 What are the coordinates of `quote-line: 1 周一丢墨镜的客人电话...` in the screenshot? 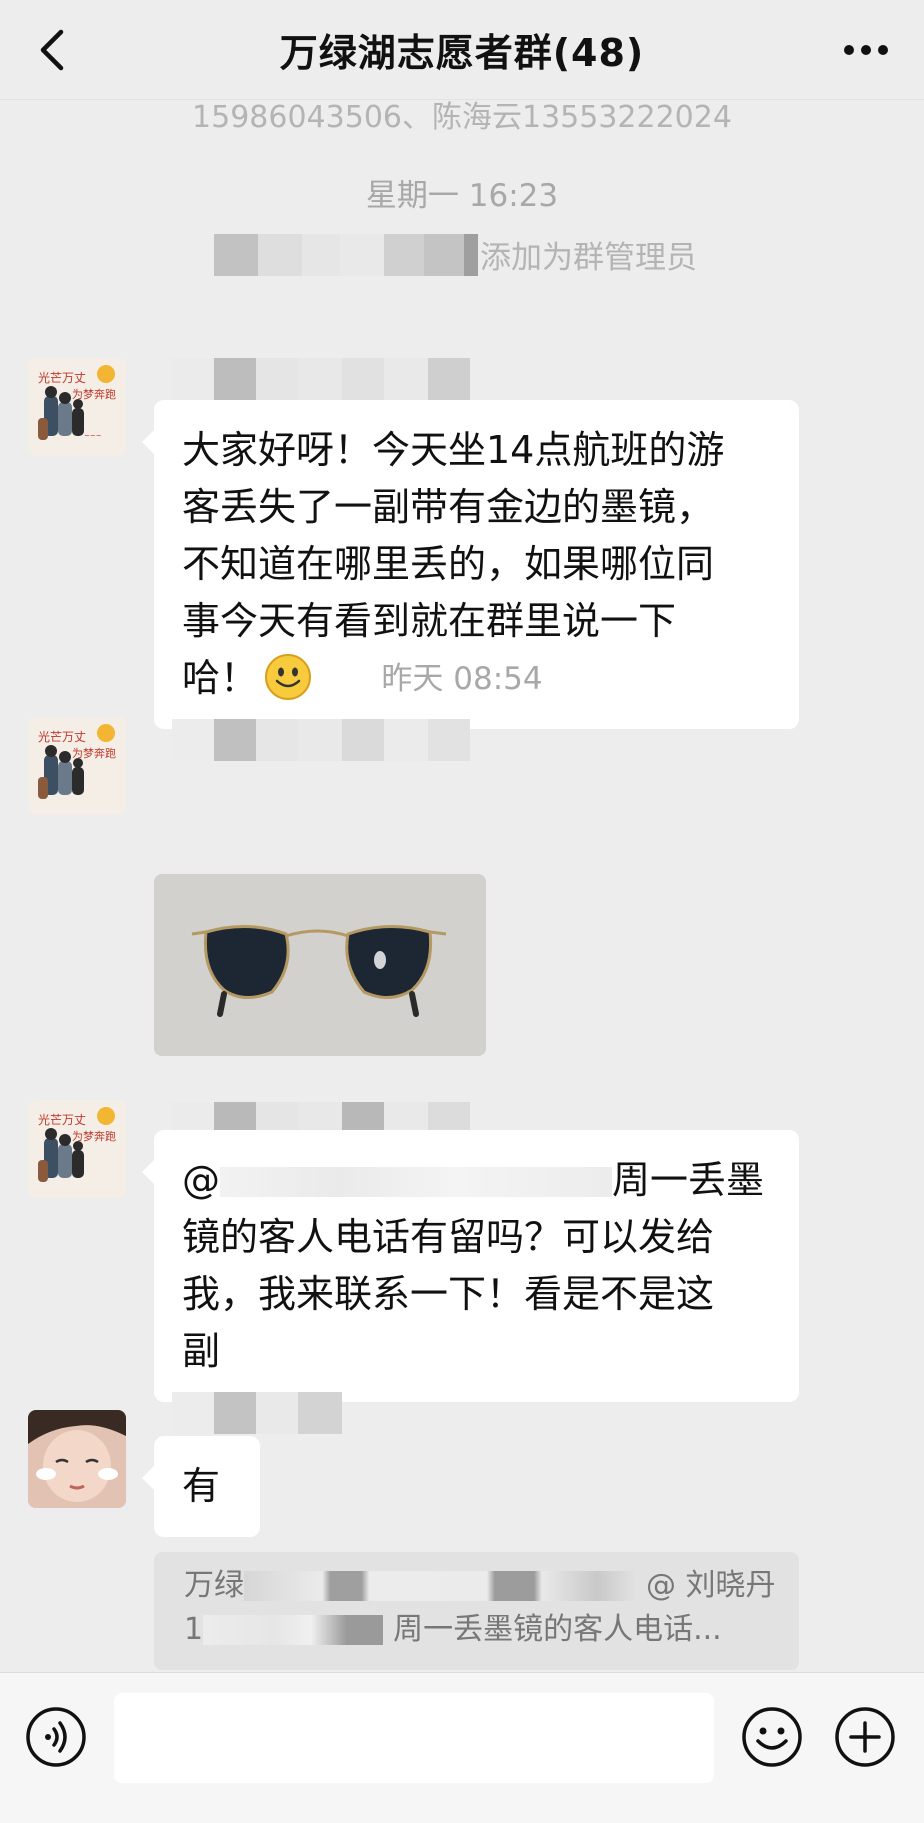 It's located at (476, 1630).